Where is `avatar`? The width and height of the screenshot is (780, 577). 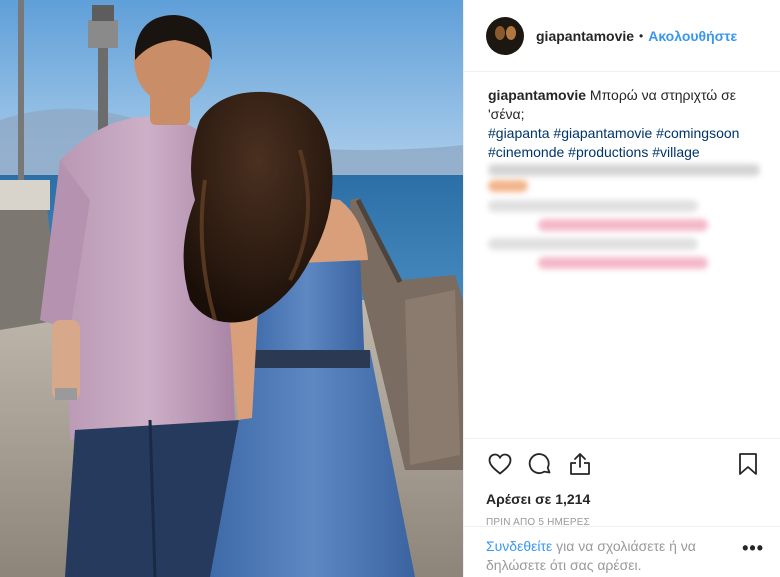 avatar is located at coordinates (505, 35).